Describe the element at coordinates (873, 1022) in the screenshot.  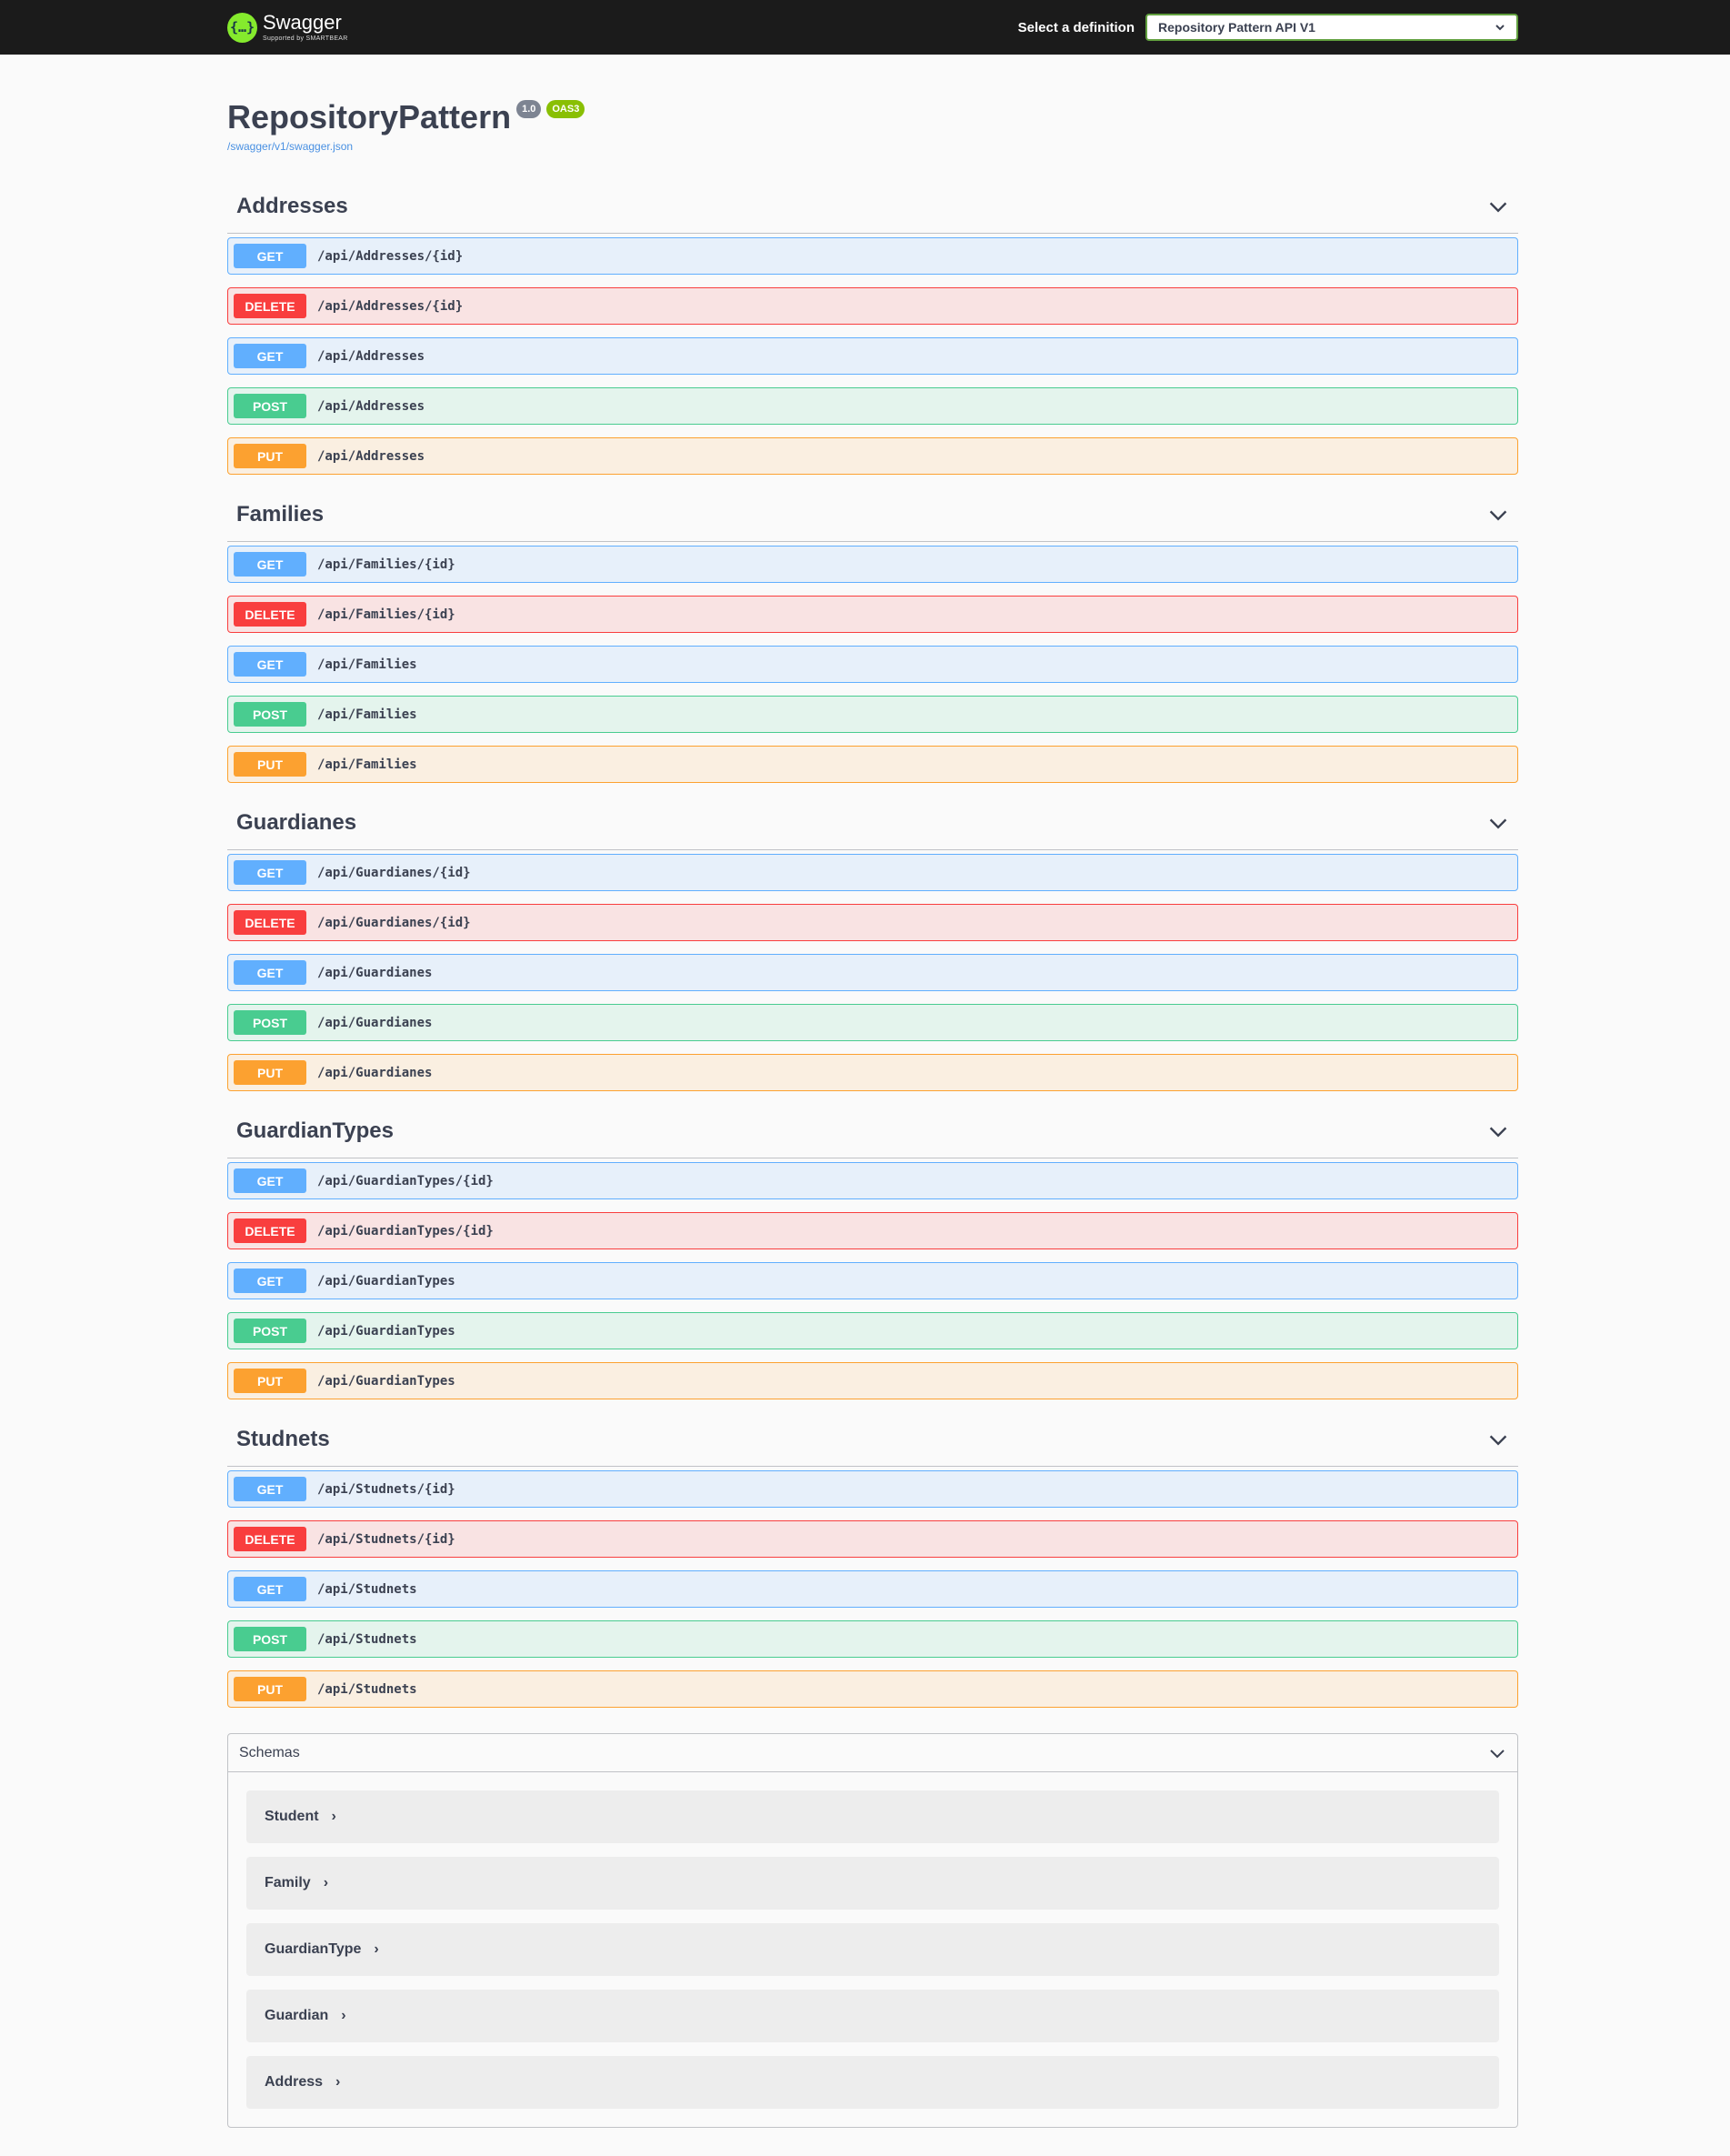
I see `operation-post: POST/api/Guardianes` at that location.